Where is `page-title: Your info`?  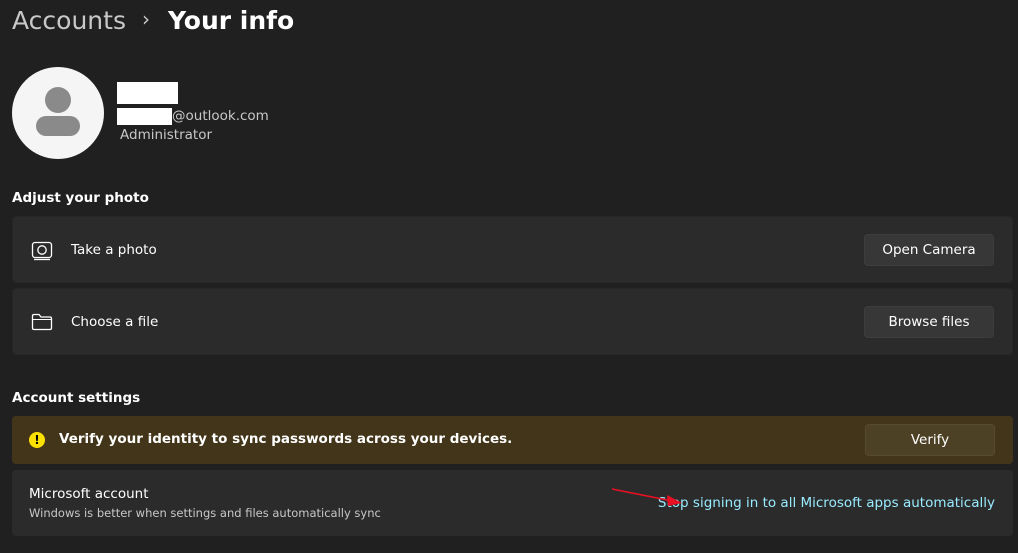
page-title: Your info is located at coordinates (231, 20).